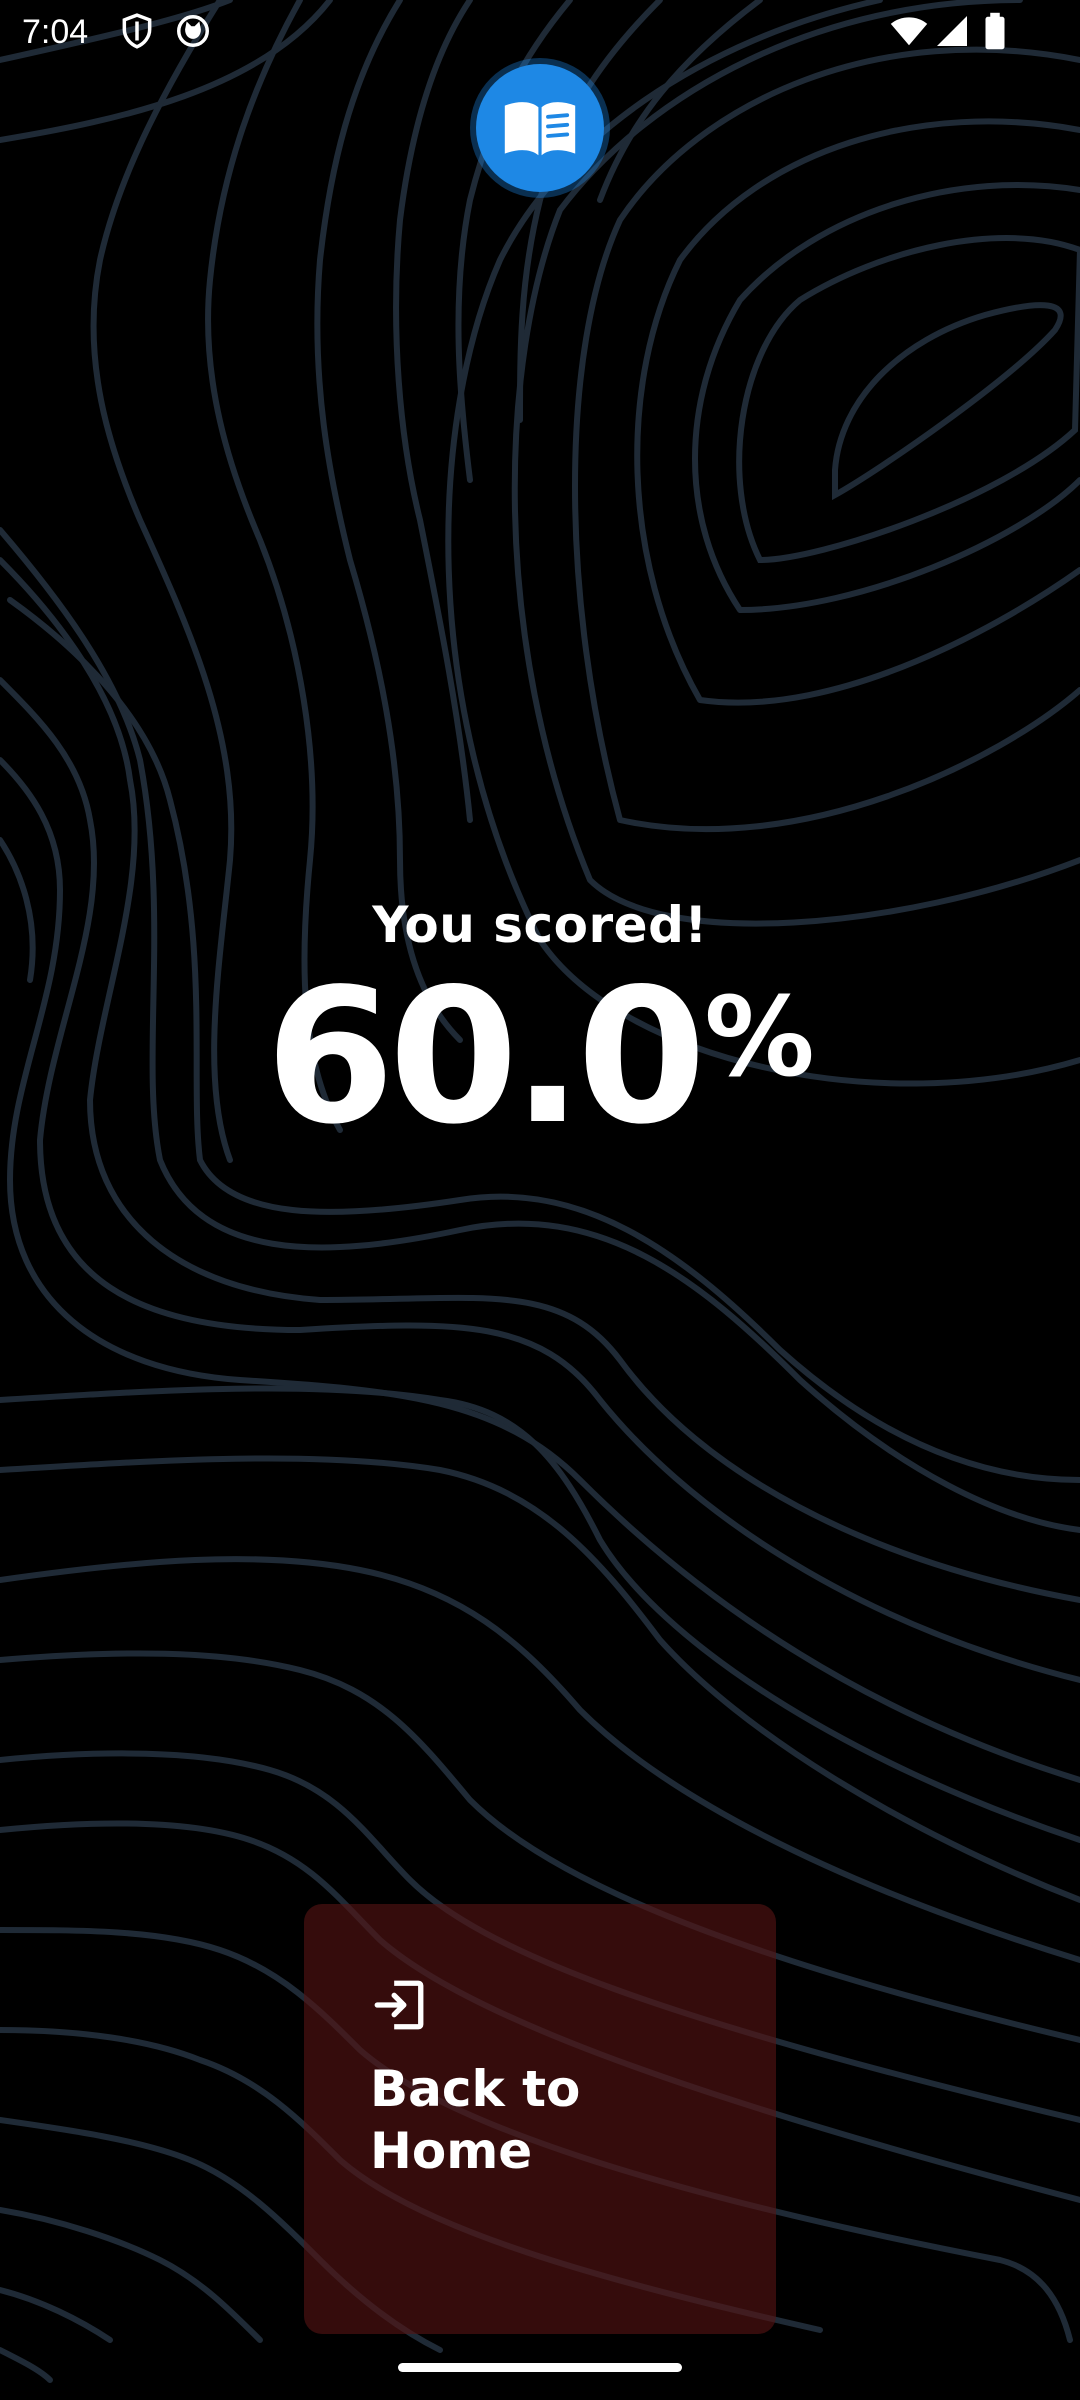 Image resolution: width=1080 pixels, height=2400 pixels. I want to click on exit-arrow-icon, so click(399, 2005).